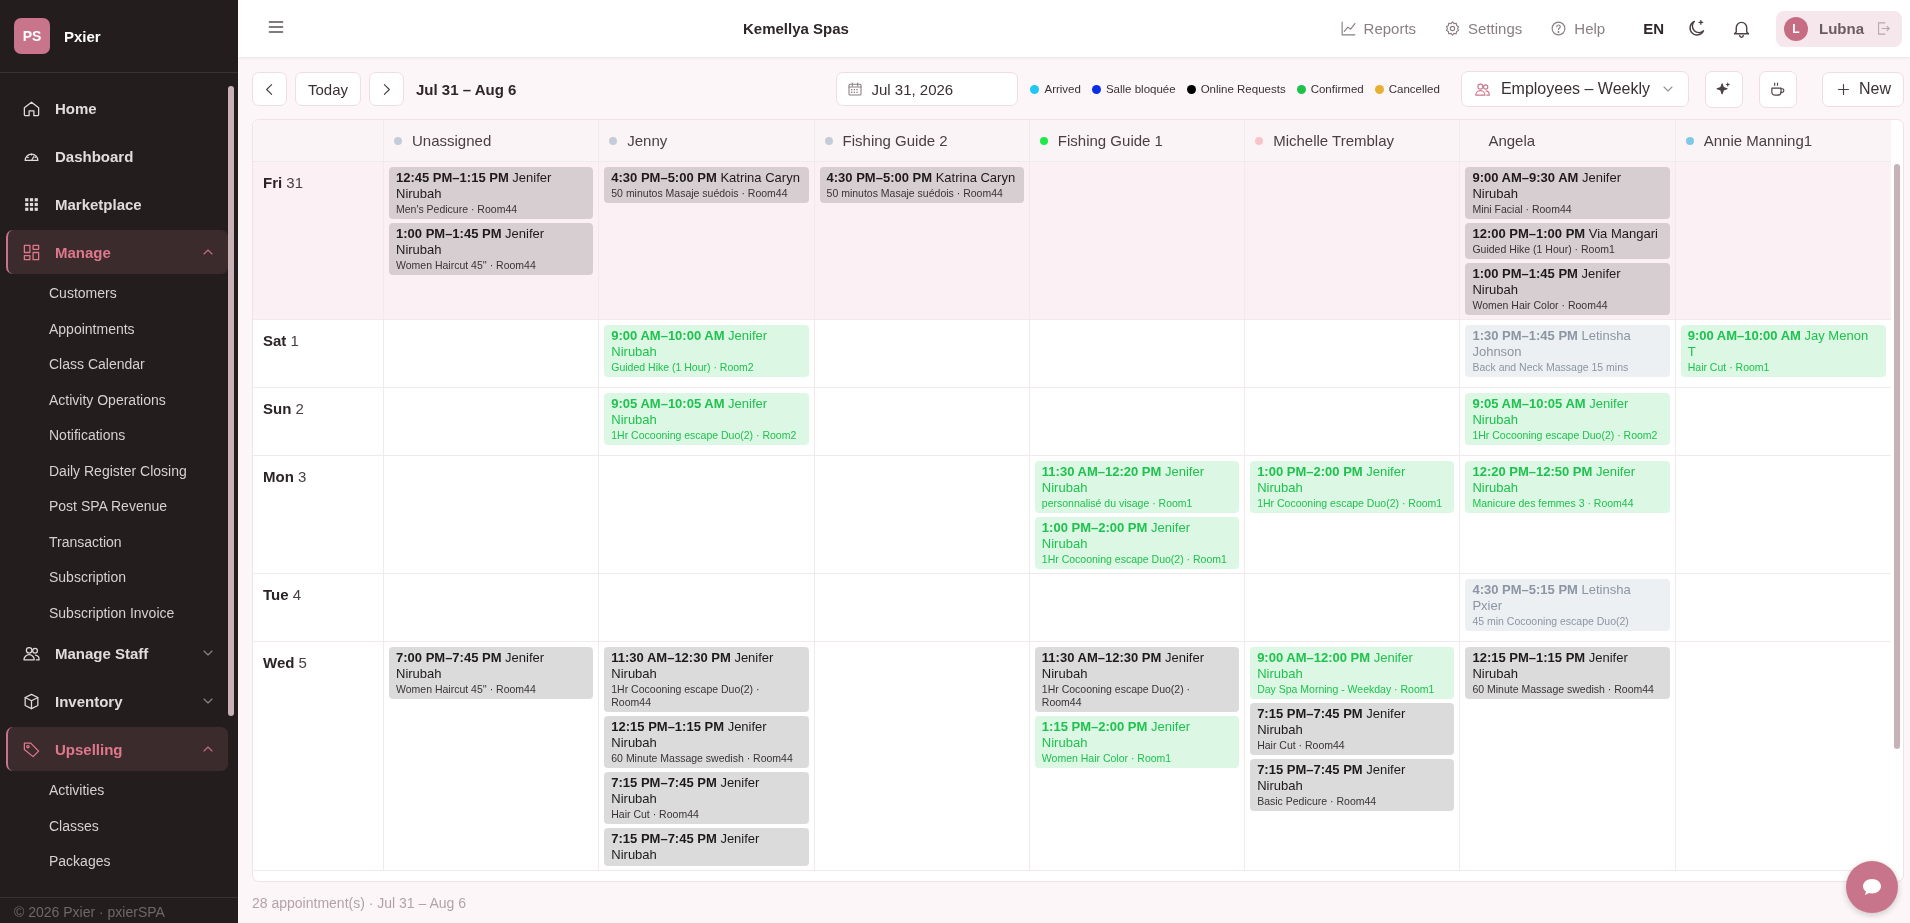 This screenshot has width=1910, height=923. What do you see at coordinates (117, 108) in the screenshot?
I see `sidebar-item: Home` at bounding box center [117, 108].